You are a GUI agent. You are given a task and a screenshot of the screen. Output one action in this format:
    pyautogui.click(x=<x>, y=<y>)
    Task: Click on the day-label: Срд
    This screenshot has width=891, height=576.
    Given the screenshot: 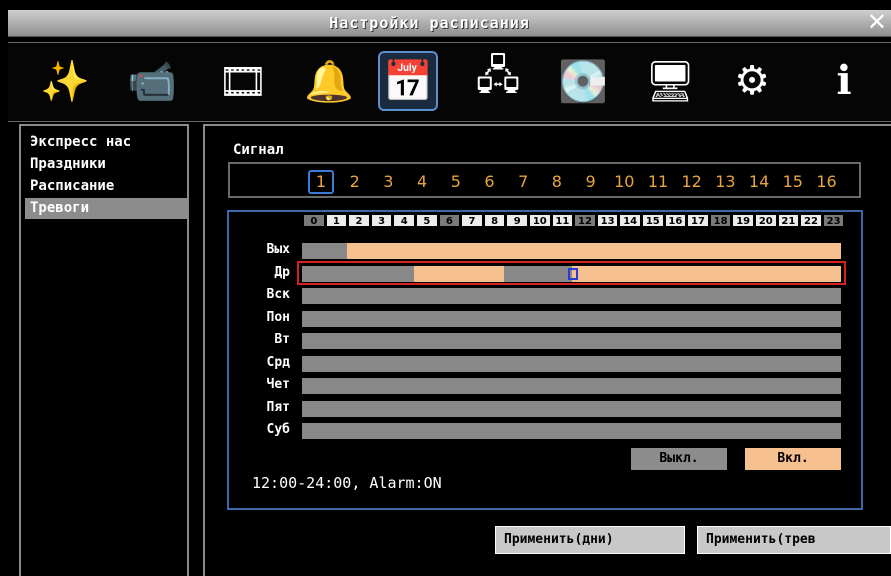 What is the action you would take?
    pyautogui.click(x=278, y=362)
    